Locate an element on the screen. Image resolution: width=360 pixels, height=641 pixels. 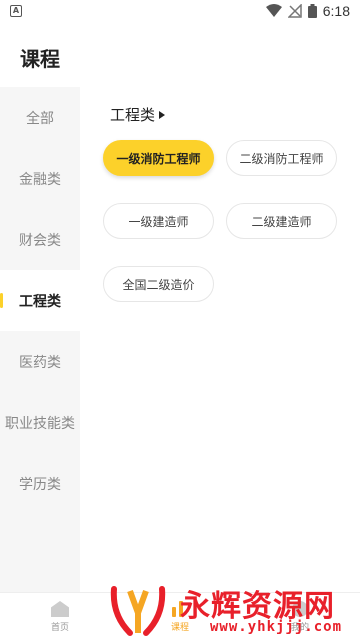
course-chip: 一级消防工程师 is located at coordinates (158, 158).